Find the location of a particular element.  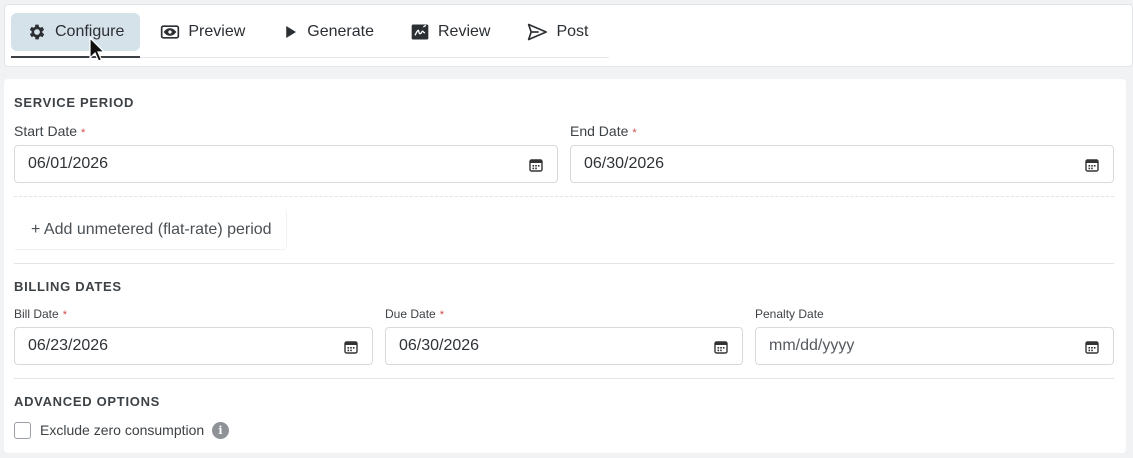

end-date-value: 06/30/2026 is located at coordinates (624, 163).